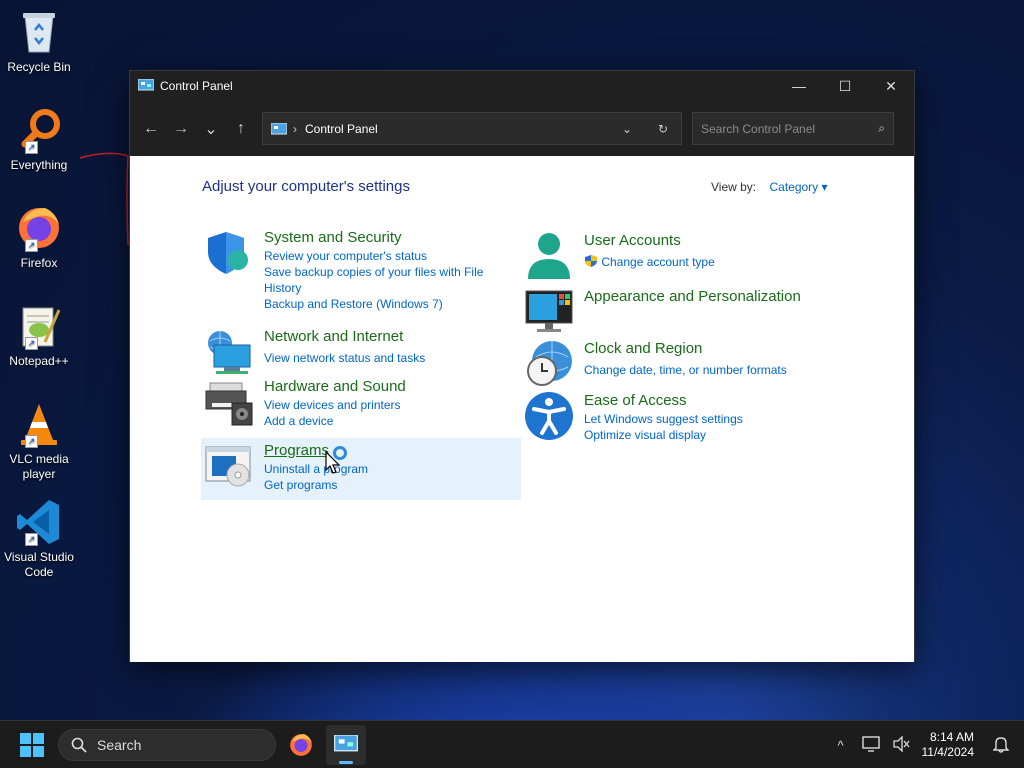 The height and width of the screenshot is (768, 1024). What do you see at coordinates (663, 419) in the screenshot?
I see `link-windows-suggest-settings: Let Windows suggest settings` at bounding box center [663, 419].